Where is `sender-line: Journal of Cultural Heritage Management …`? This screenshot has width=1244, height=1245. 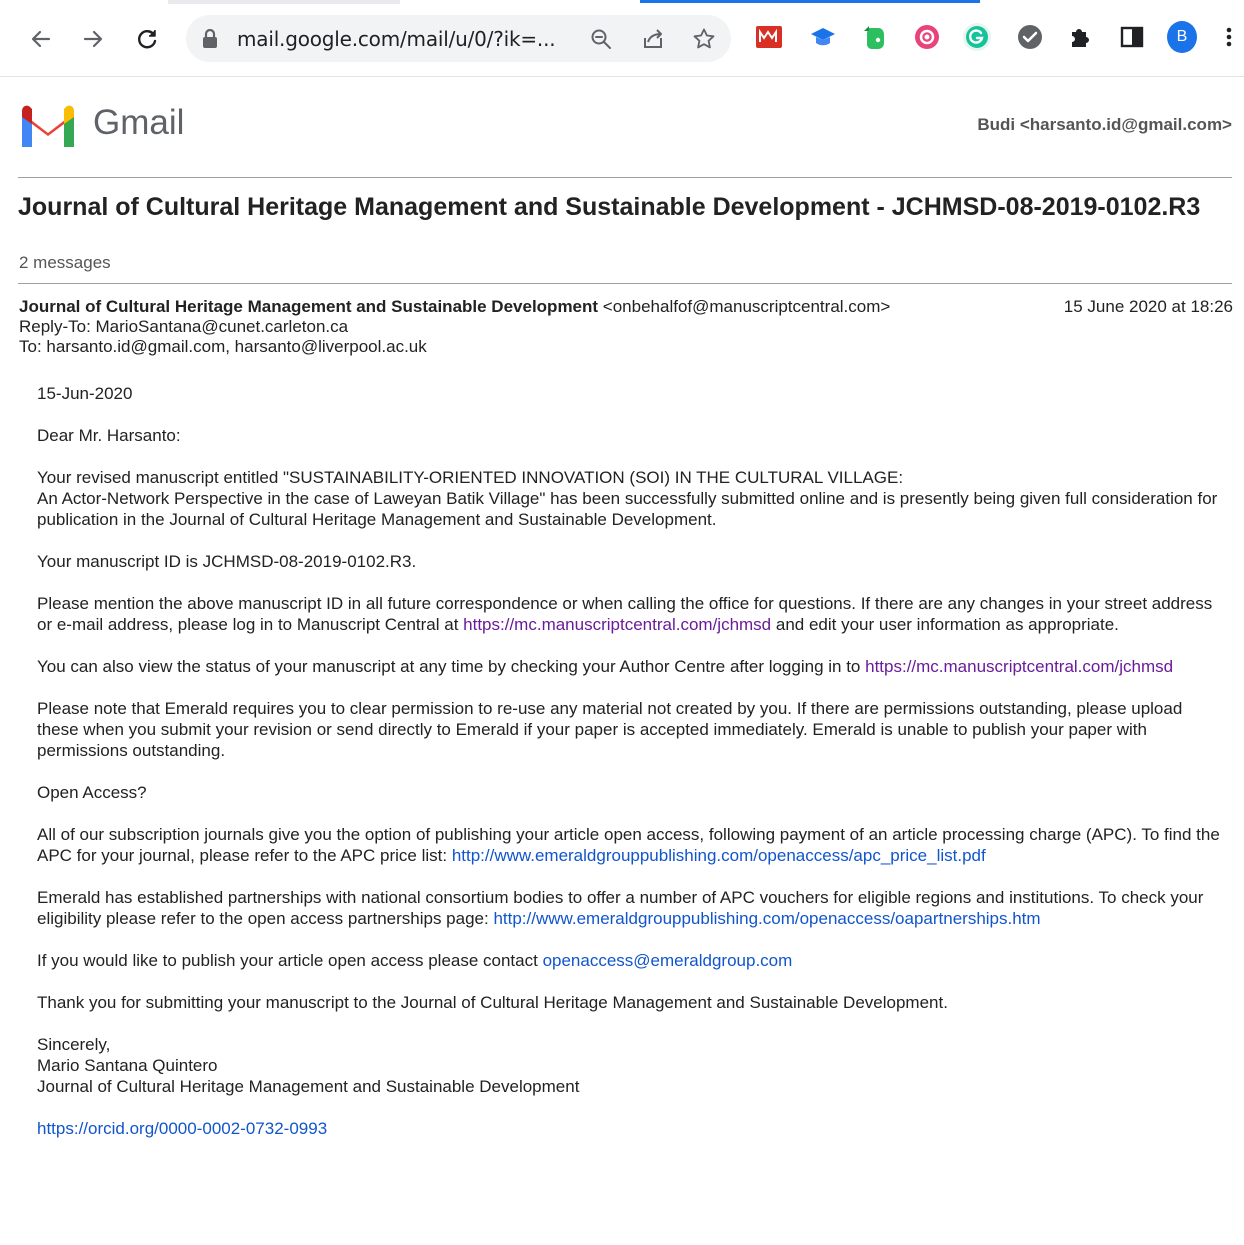 sender-line: Journal of Cultural Heritage Management … is located at coordinates (626, 307).